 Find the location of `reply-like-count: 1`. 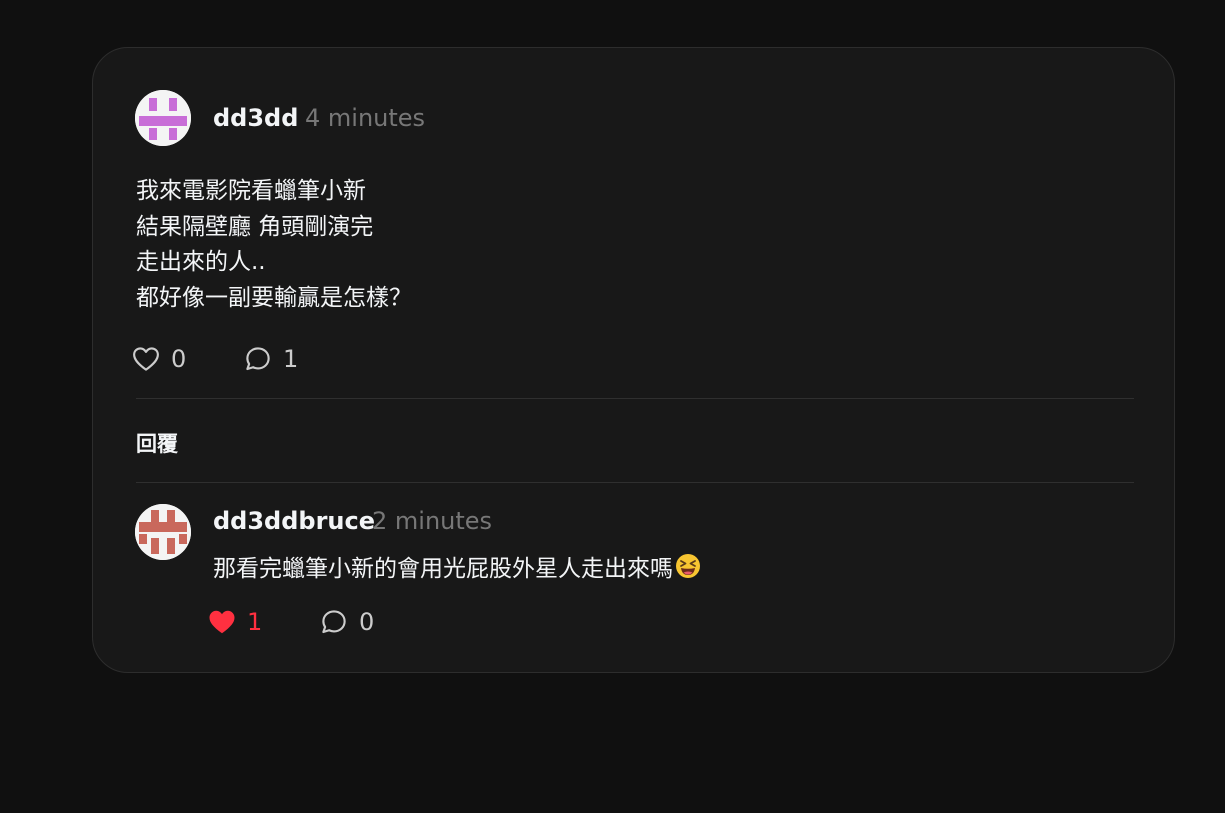

reply-like-count: 1 is located at coordinates (255, 622).